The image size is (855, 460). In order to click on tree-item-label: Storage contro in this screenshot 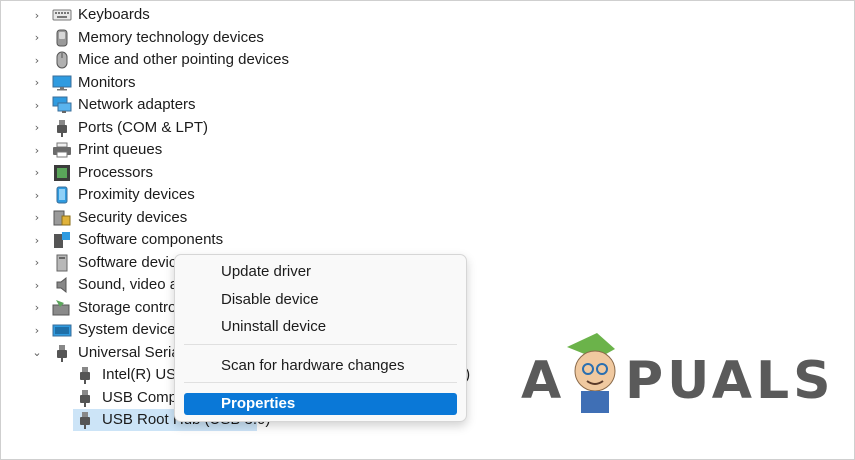, I will do `click(127, 307)`.